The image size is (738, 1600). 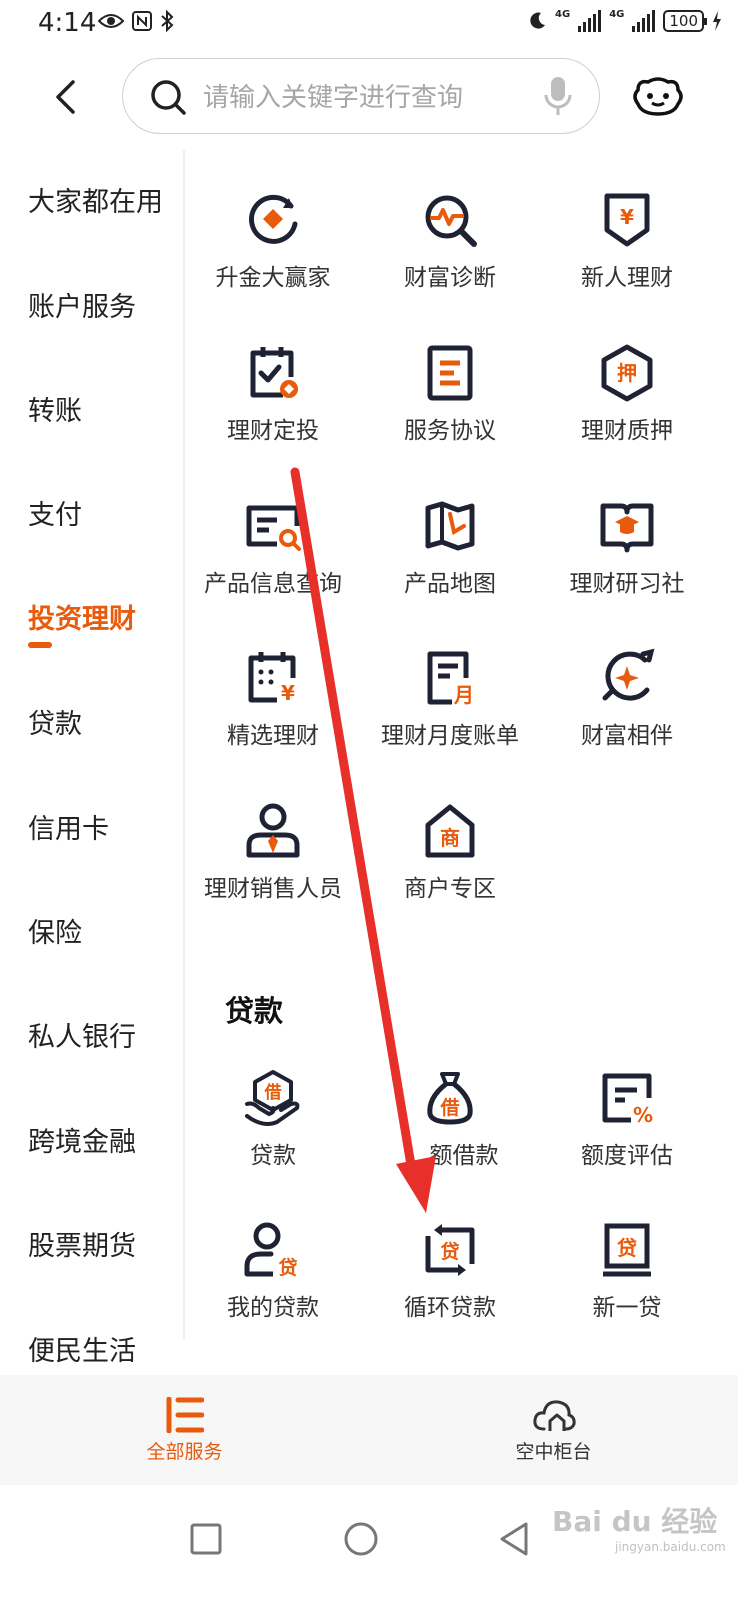 What do you see at coordinates (273, 250) in the screenshot?
I see `service-item: 升金大赢家` at bounding box center [273, 250].